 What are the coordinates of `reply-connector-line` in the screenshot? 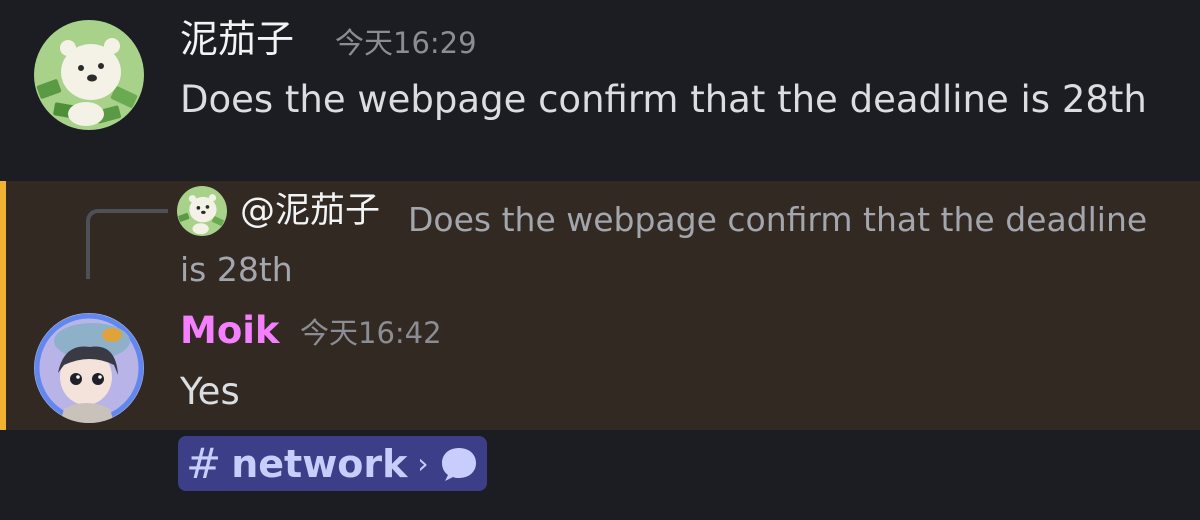 It's located at (127, 244).